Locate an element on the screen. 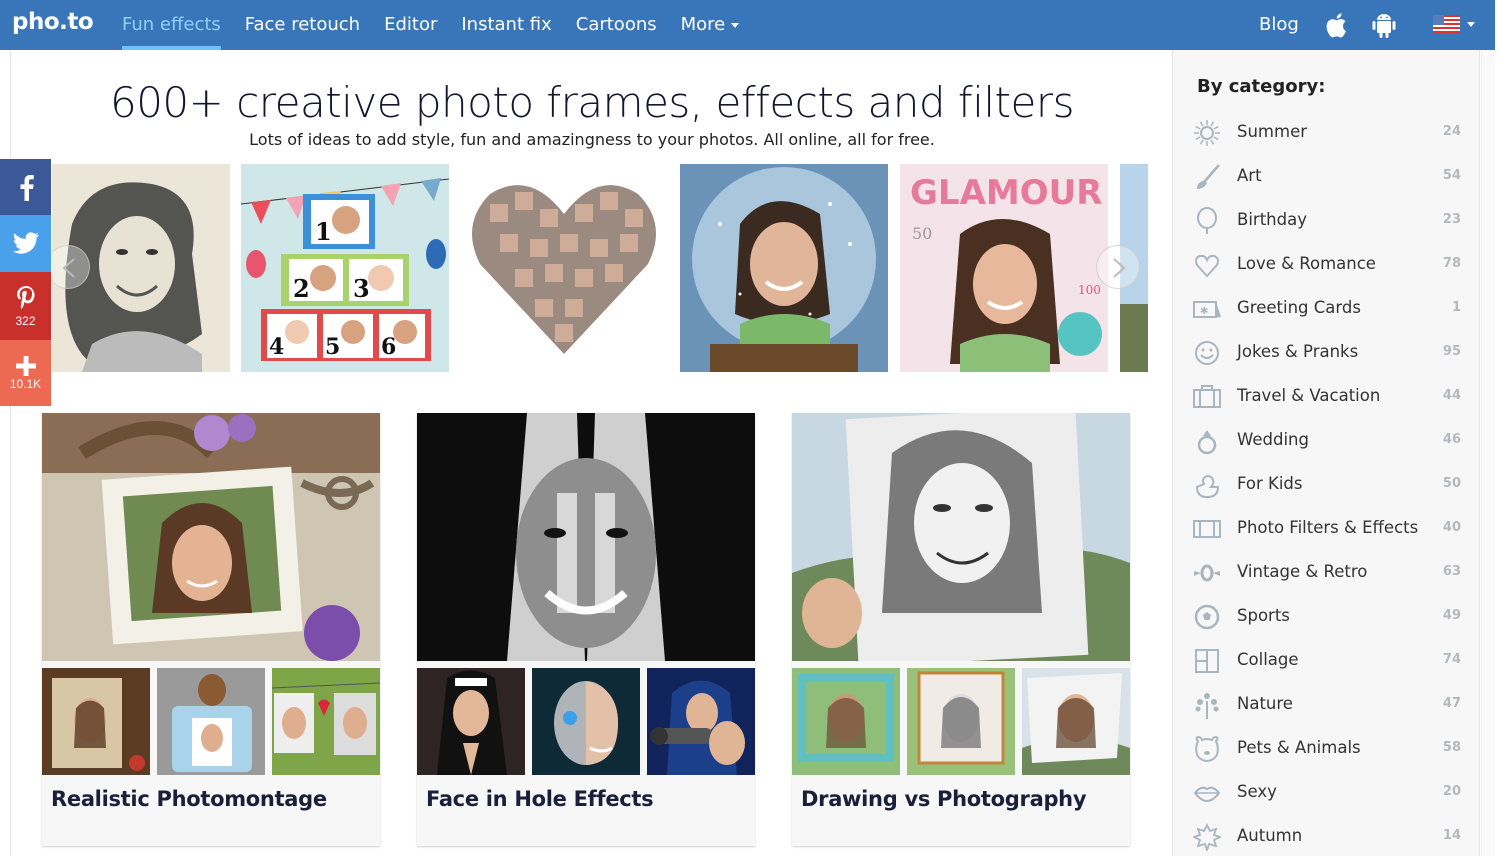 The width and height of the screenshot is (1500, 860). nav-label: More is located at coordinates (703, 24).